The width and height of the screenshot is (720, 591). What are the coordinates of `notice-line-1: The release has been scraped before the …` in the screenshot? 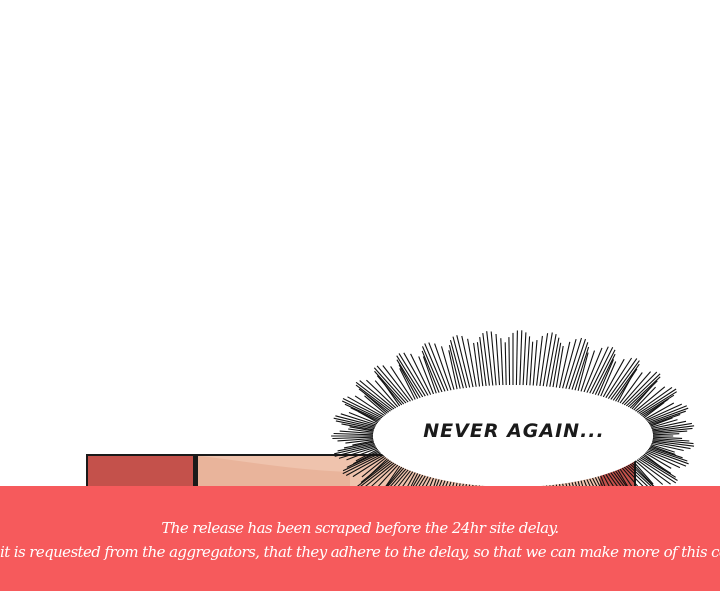 It's located at (360, 528).